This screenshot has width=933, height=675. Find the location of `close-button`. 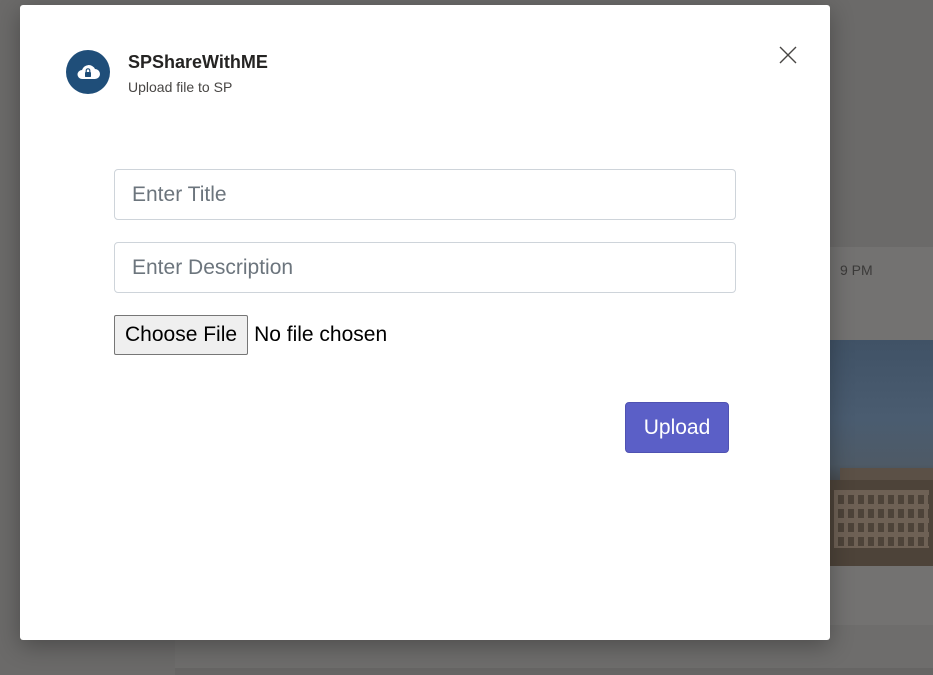

close-button is located at coordinates (788, 55).